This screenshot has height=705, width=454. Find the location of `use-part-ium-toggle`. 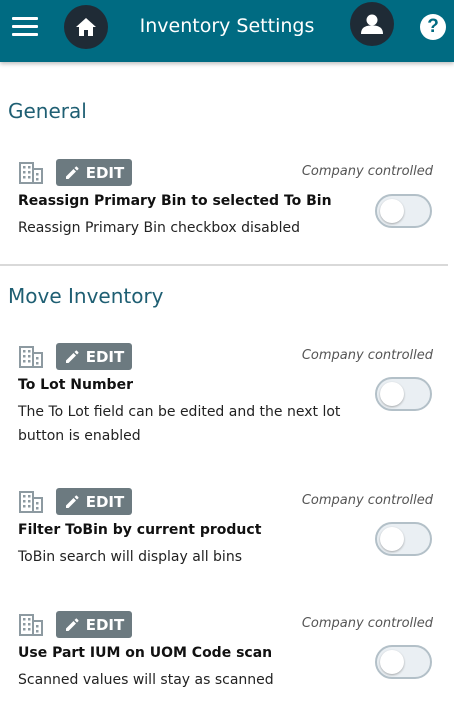

use-part-ium-toggle is located at coordinates (403, 662).